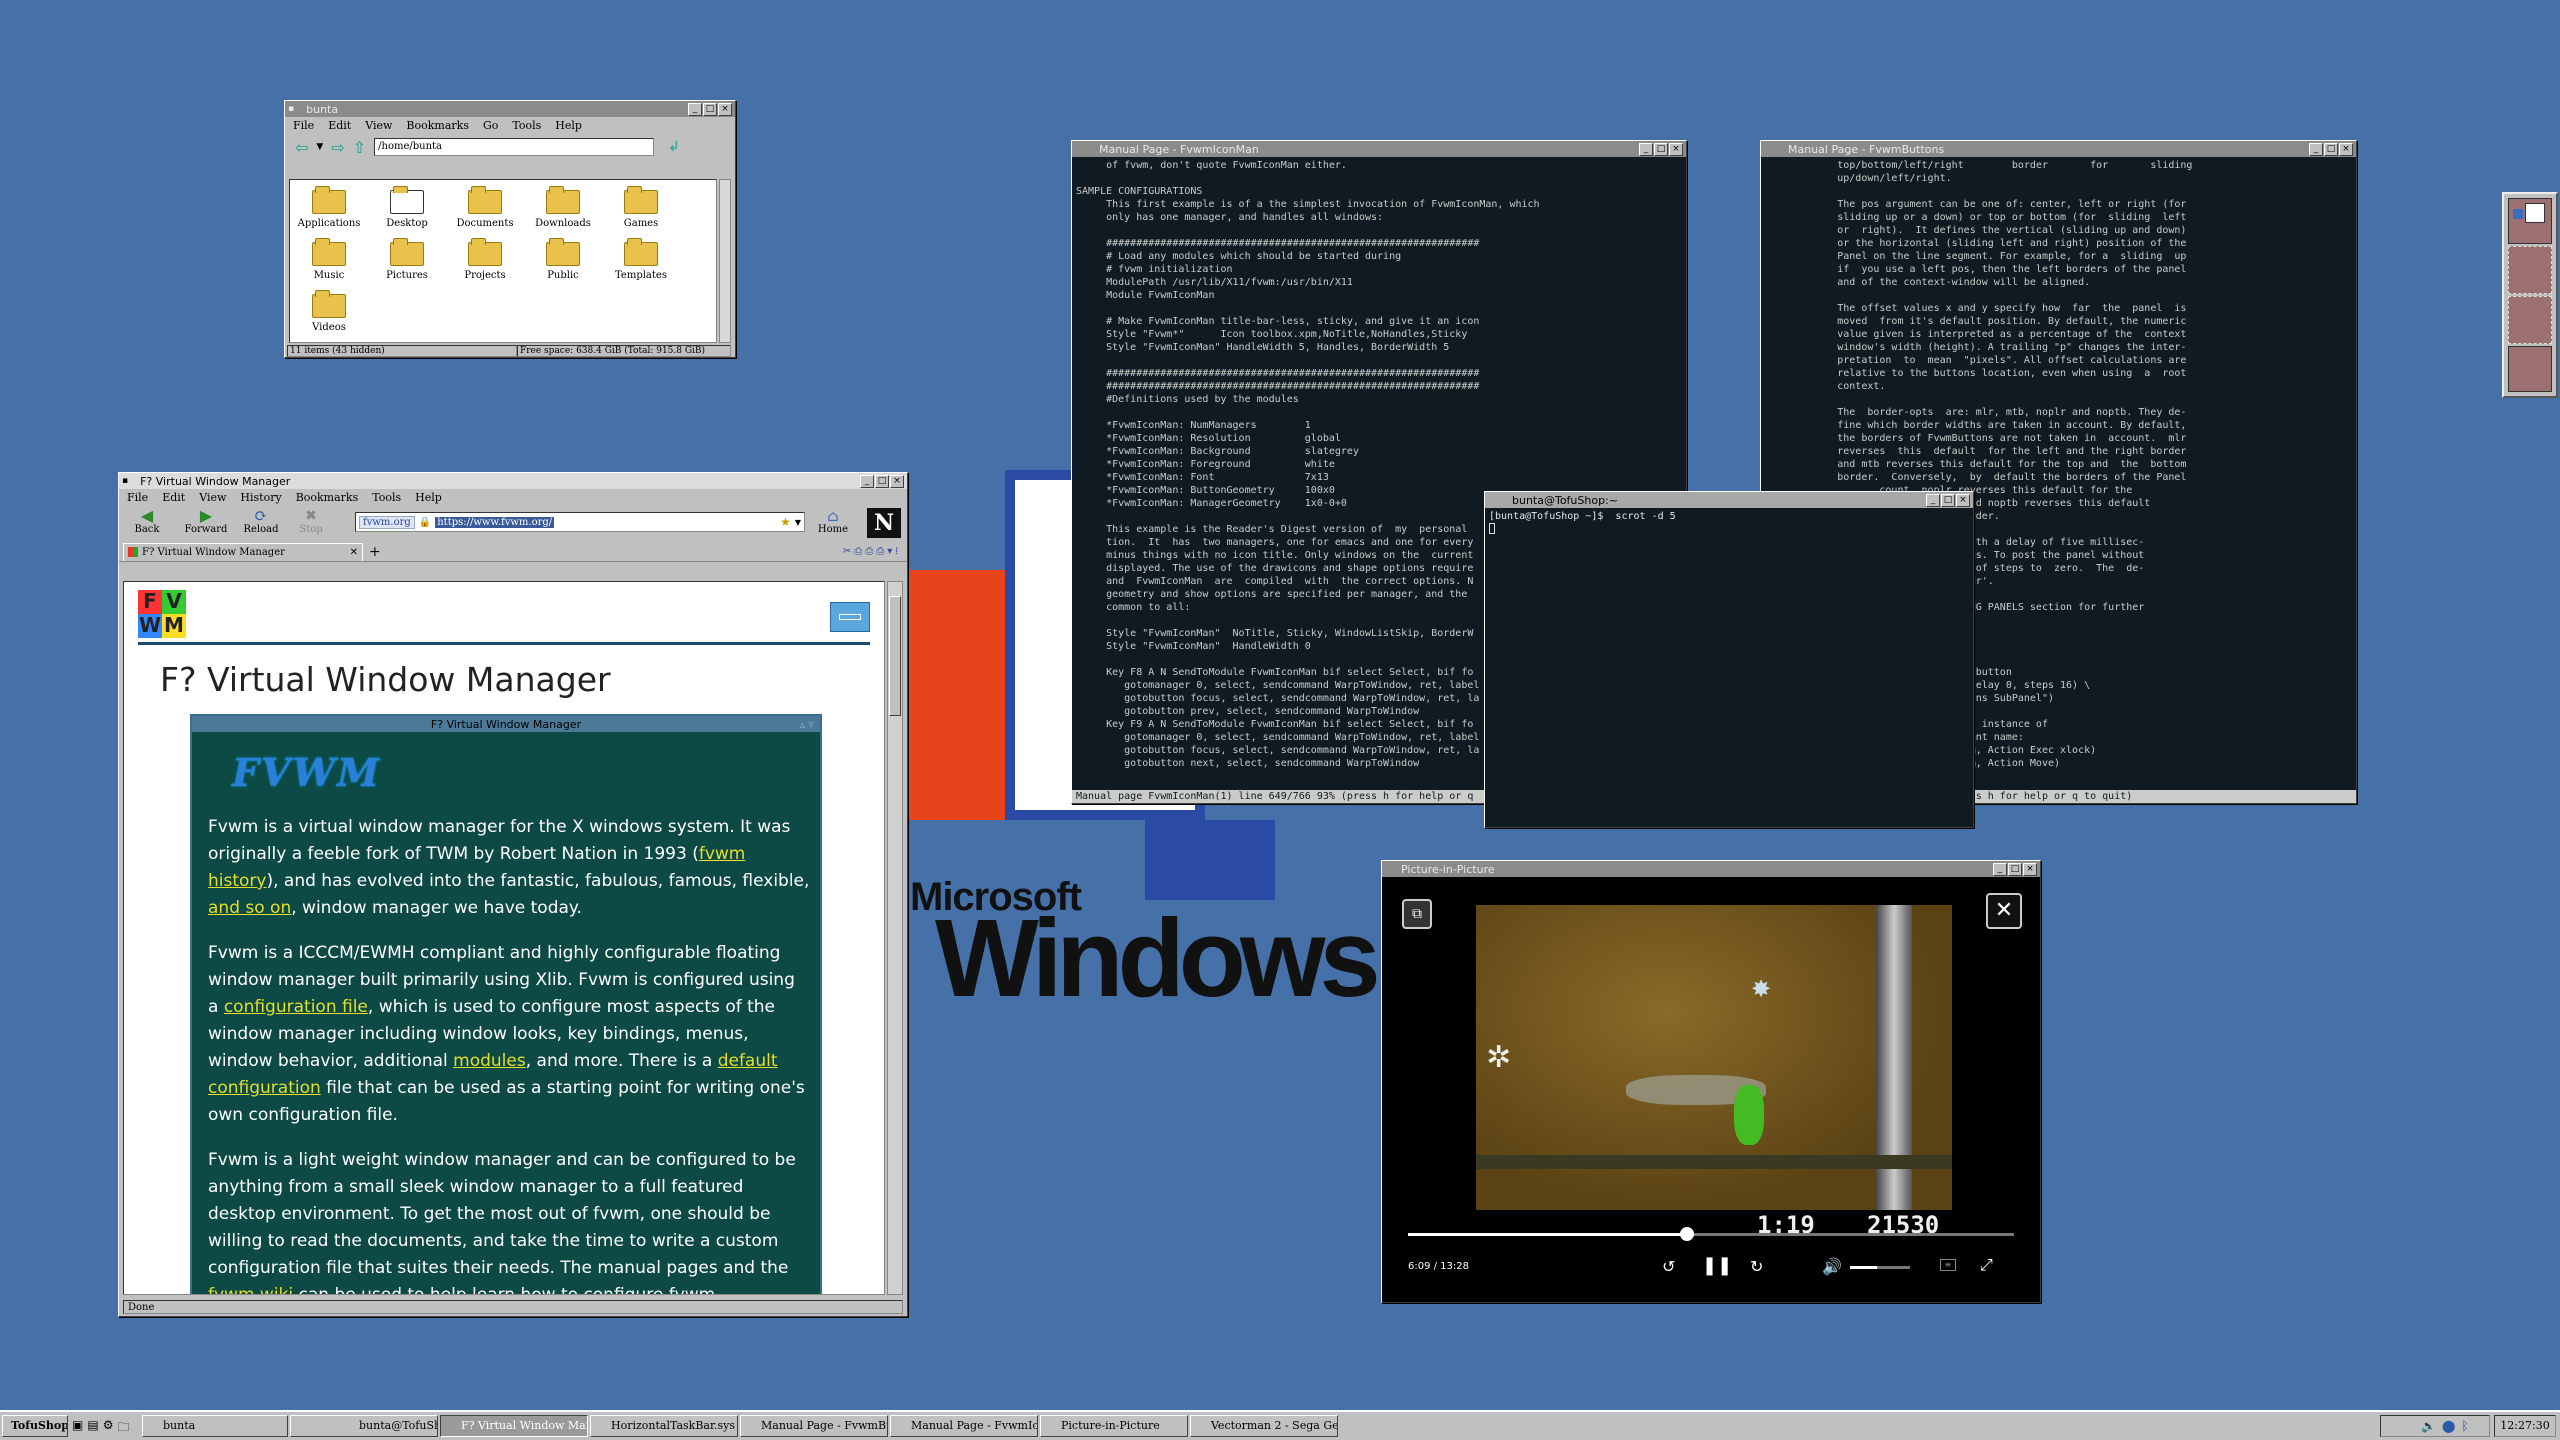 The height and width of the screenshot is (1440, 2560). I want to click on volume-slider, so click(1880, 1267).